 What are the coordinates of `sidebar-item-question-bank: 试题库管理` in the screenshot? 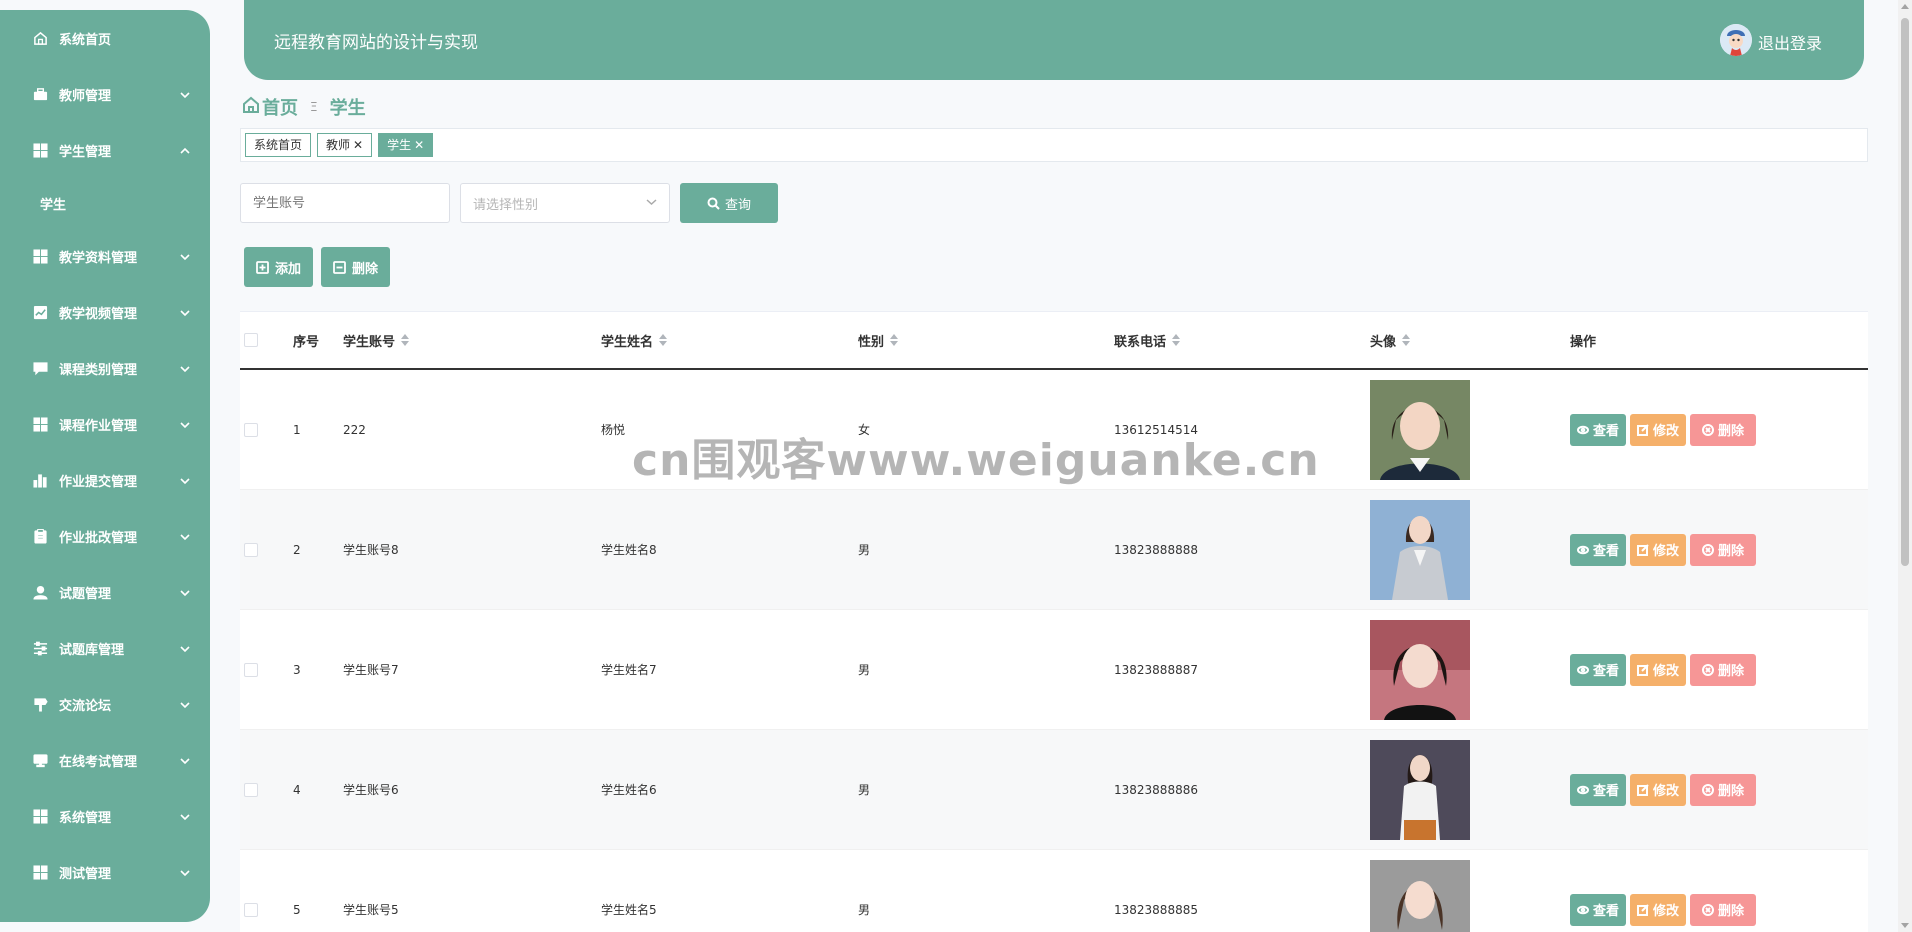 It's located at (105, 648).